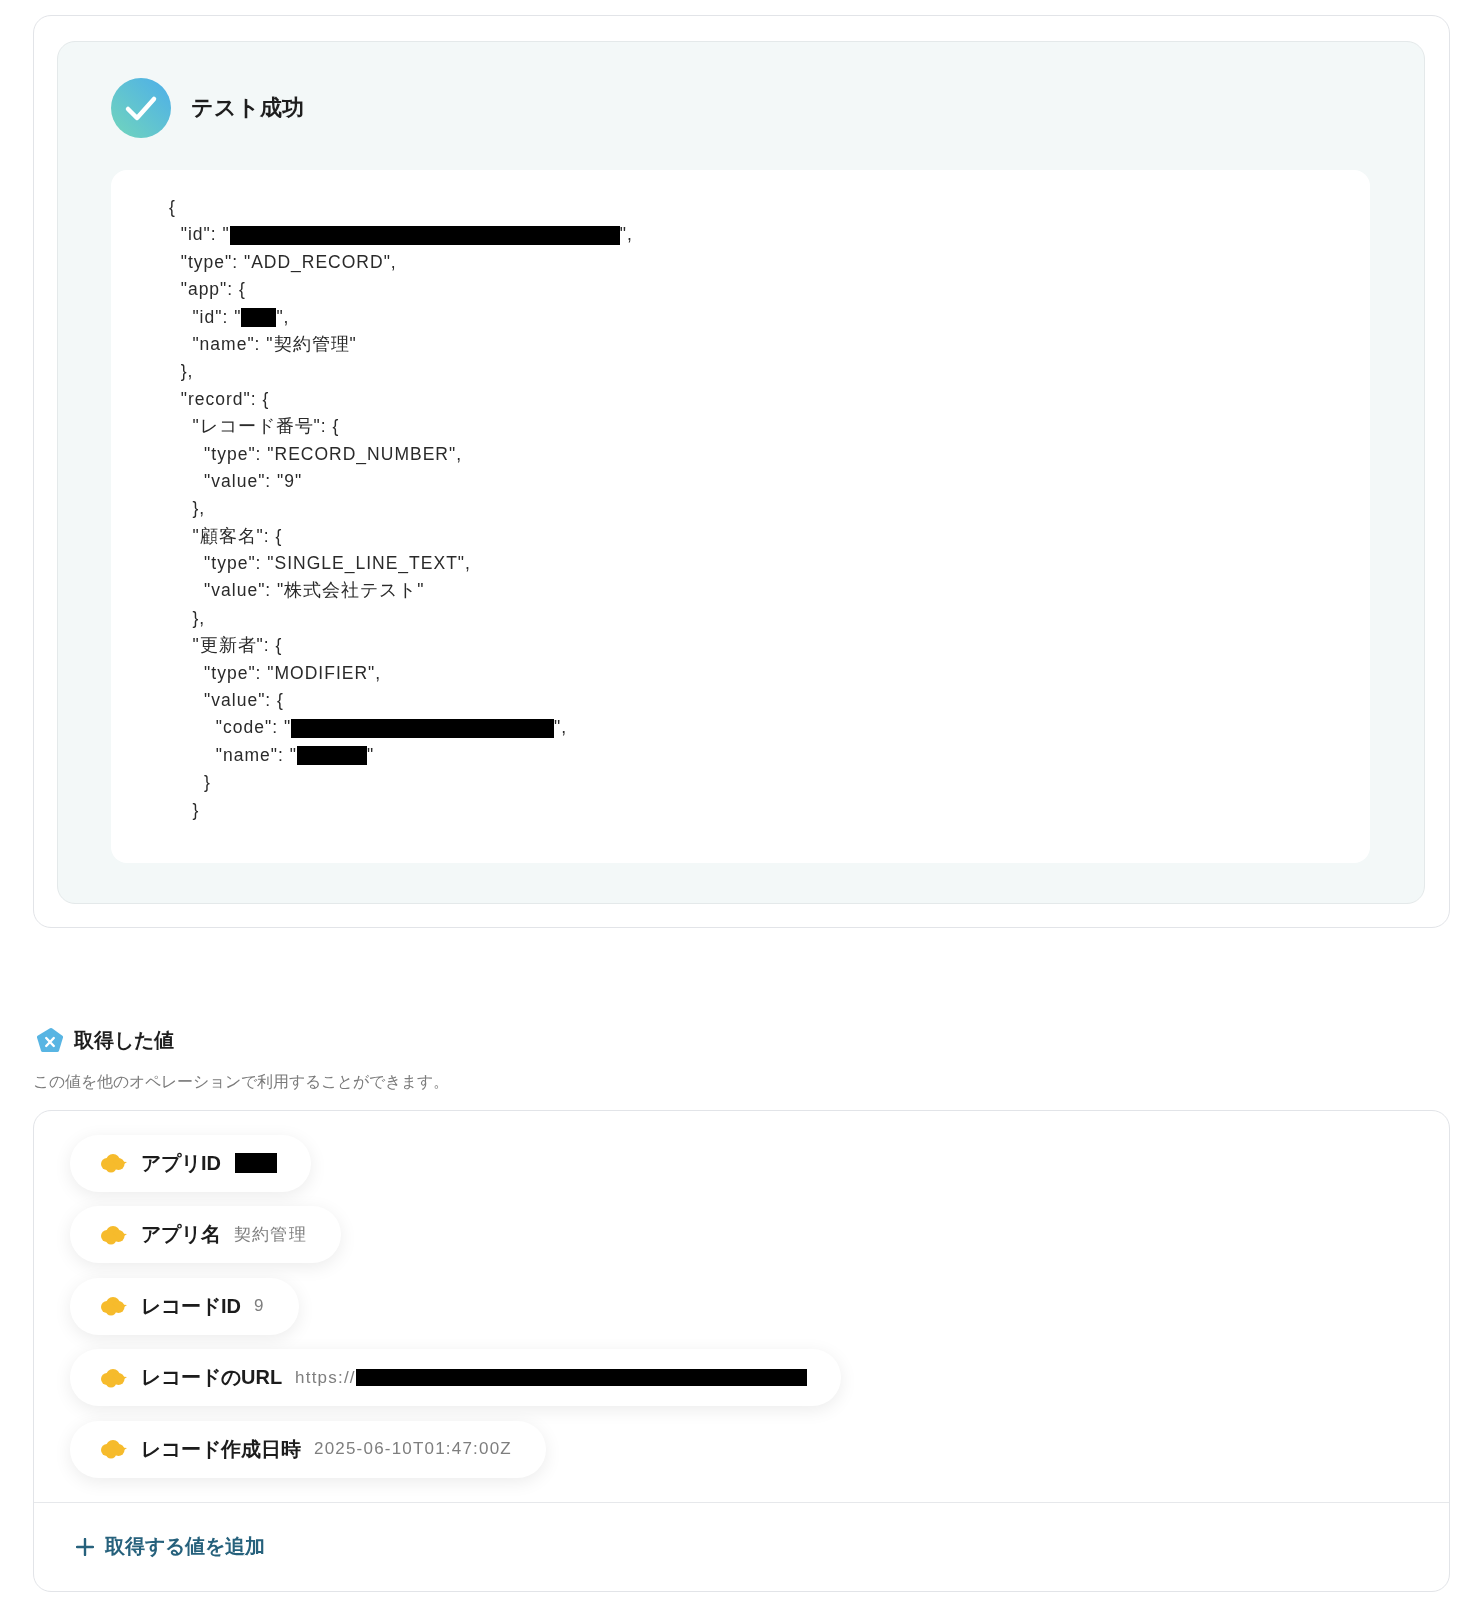 The width and height of the screenshot is (1473, 1600). Describe the element at coordinates (181, 1235) in the screenshot. I see `chip-label: アプリ名` at that location.